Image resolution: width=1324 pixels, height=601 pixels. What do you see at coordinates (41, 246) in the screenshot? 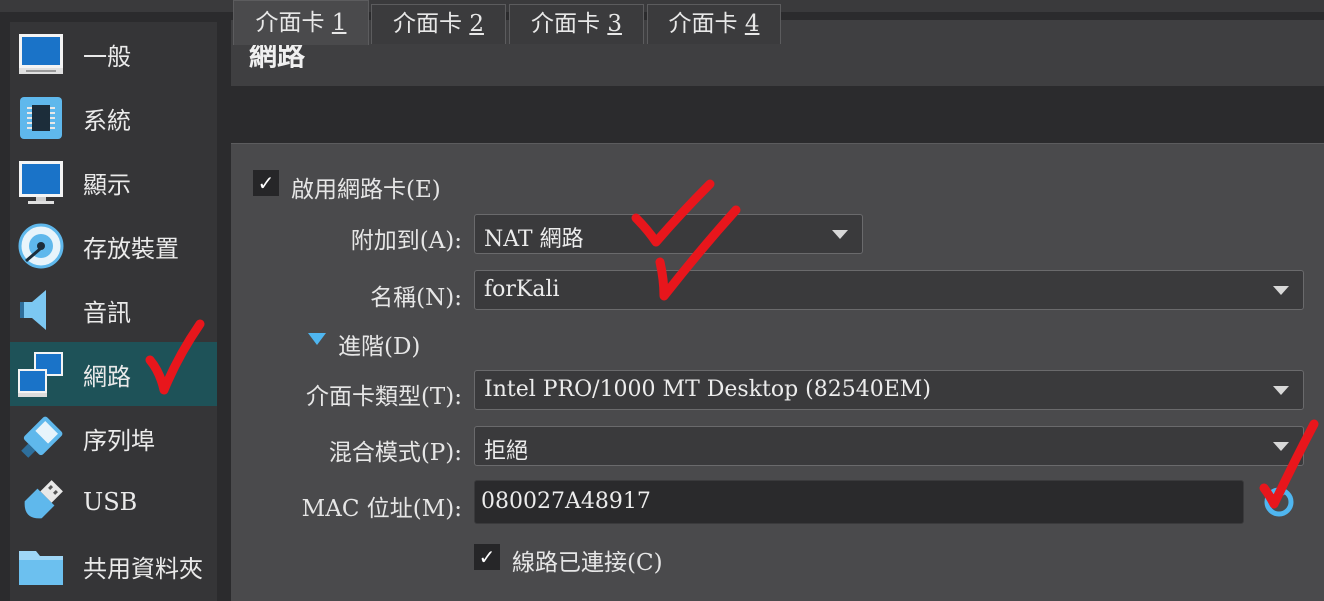
I see `disk-icon` at bounding box center [41, 246].